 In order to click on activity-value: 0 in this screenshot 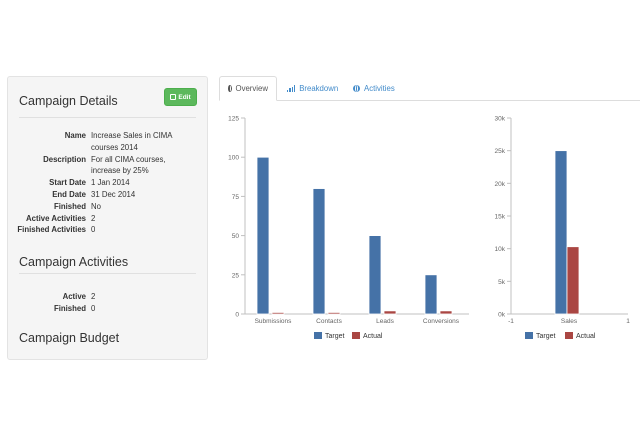, I will do `click(93, 308)`.